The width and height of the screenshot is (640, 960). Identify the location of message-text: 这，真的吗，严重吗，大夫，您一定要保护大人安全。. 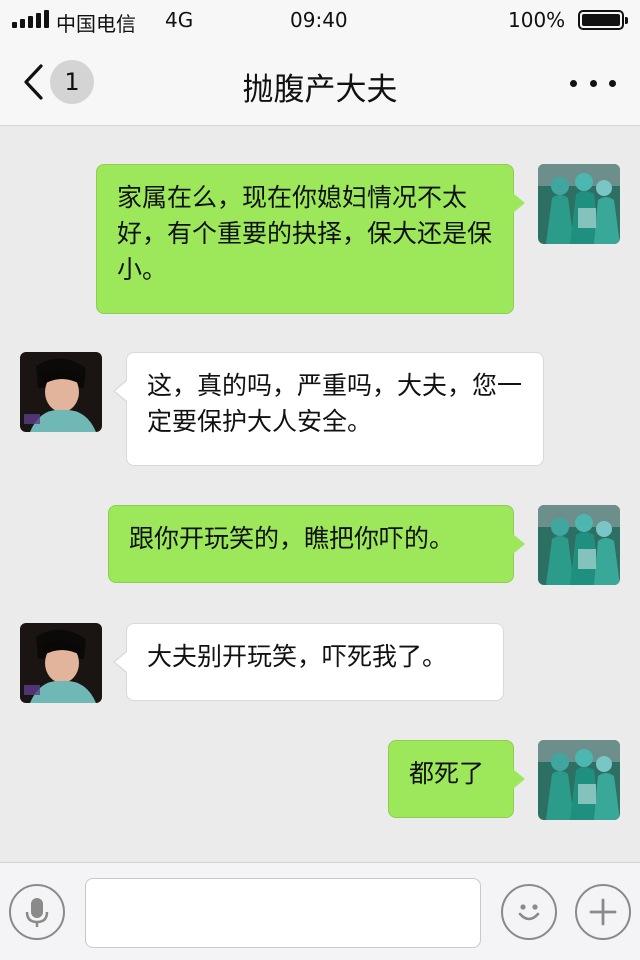
(335, 403).